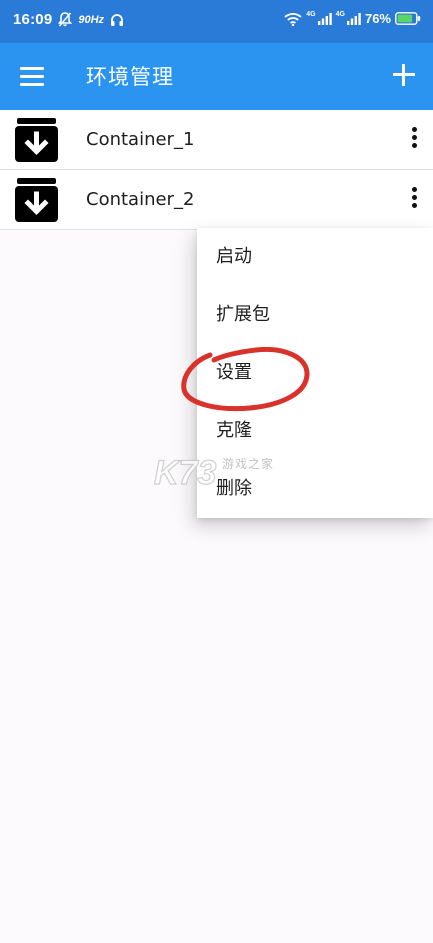  Describe the element at coordinates (315, 257) in the screenshot. I see `menu-item-start: 启动` at that location.